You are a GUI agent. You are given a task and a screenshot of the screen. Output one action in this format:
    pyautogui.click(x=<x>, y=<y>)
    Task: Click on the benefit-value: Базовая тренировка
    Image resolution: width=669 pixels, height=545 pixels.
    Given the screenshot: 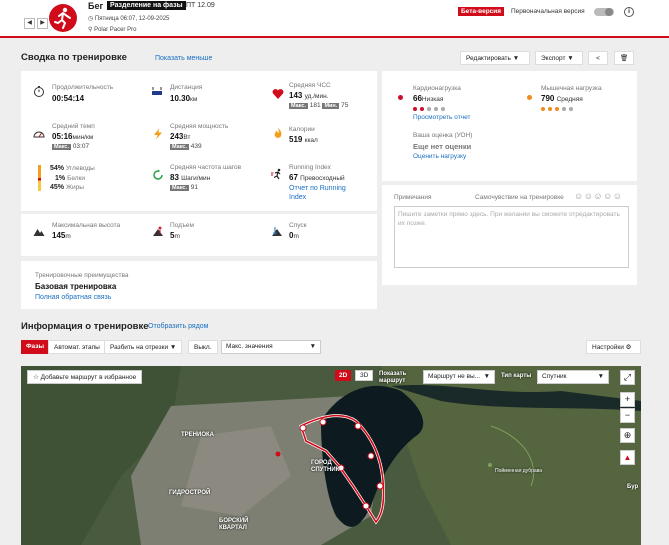 What is the action you would take?
    pyautogui.click(x=76, y=286)
    